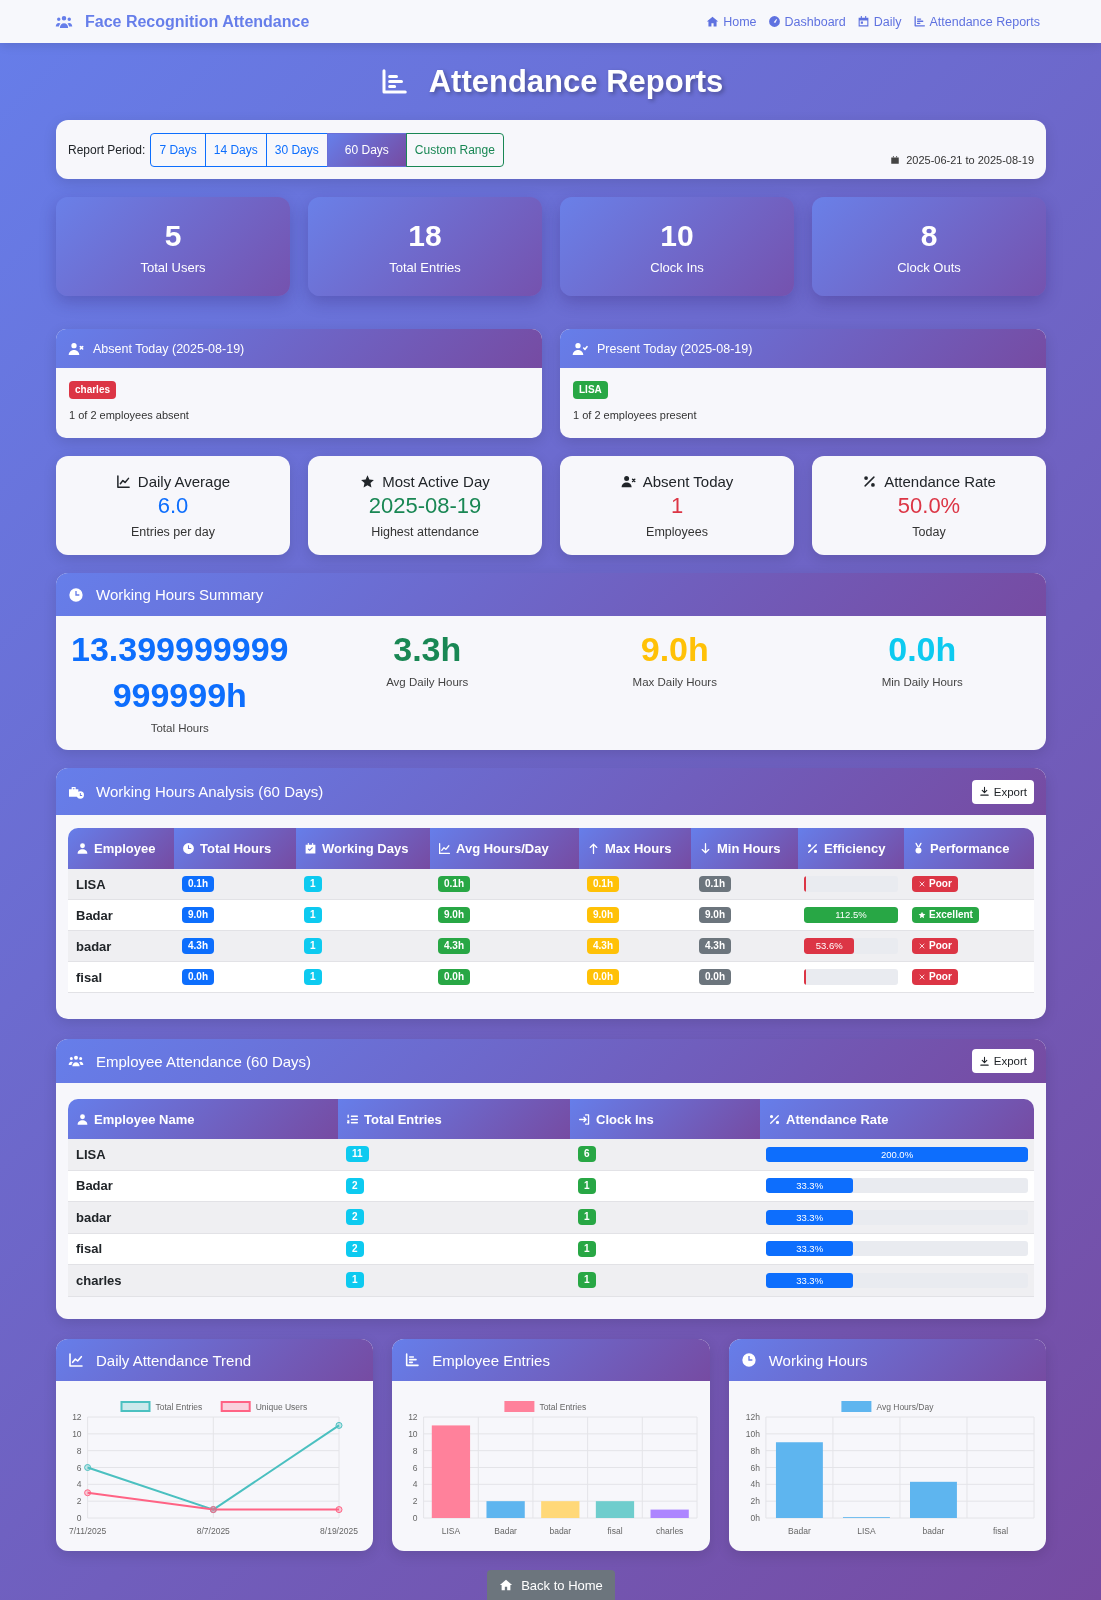 This screenshot has height=1600, width=1101. Describe the element at coordinates (922, 649) in the screenshot. I see `hours-value: 0.0h` at that location.